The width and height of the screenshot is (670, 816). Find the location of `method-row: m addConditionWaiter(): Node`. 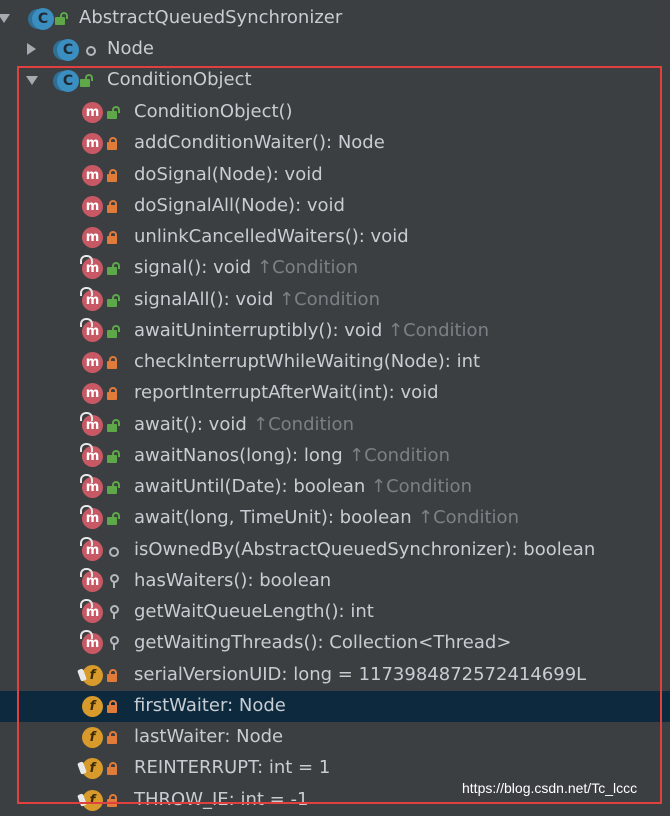

method-row: m addConditionWaiter(): Node is located at coordinates (335, 143).